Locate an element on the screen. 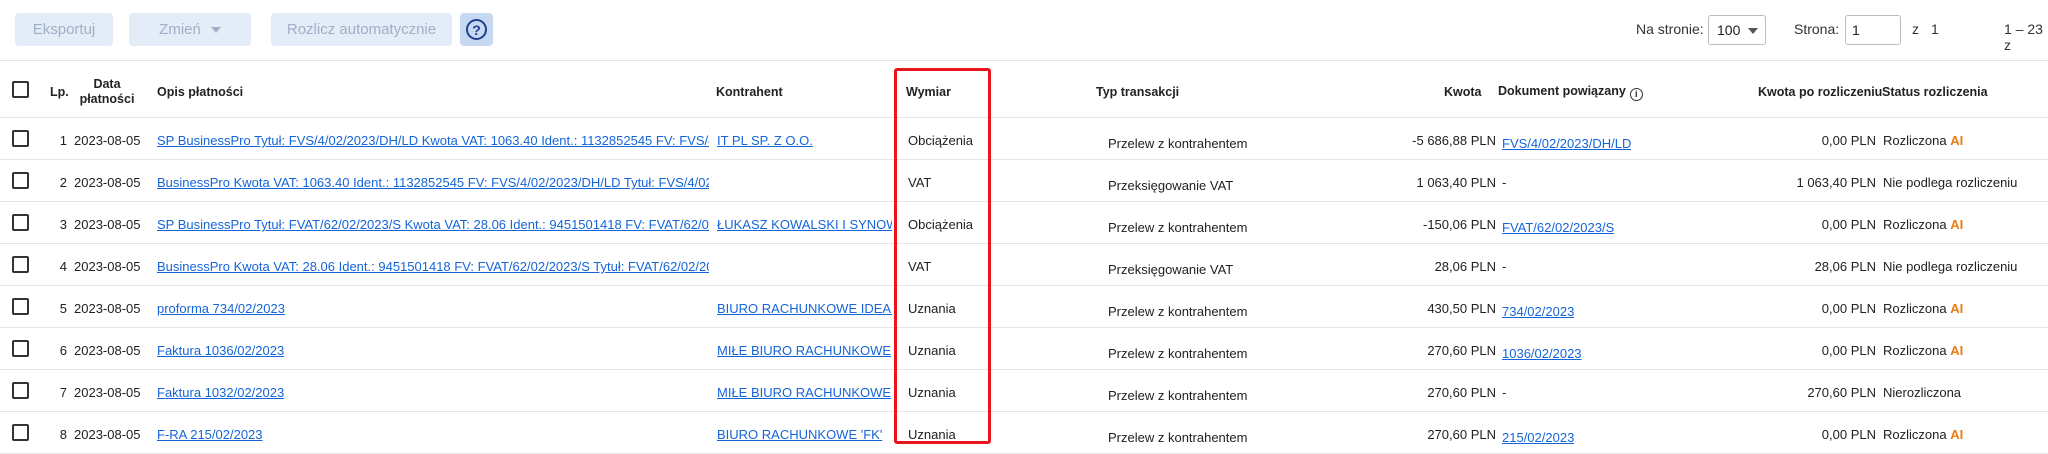 Image resolution: width=2048 pixels, height=454 pixels. select-all-checkbox is located at coordinates (20, 89).